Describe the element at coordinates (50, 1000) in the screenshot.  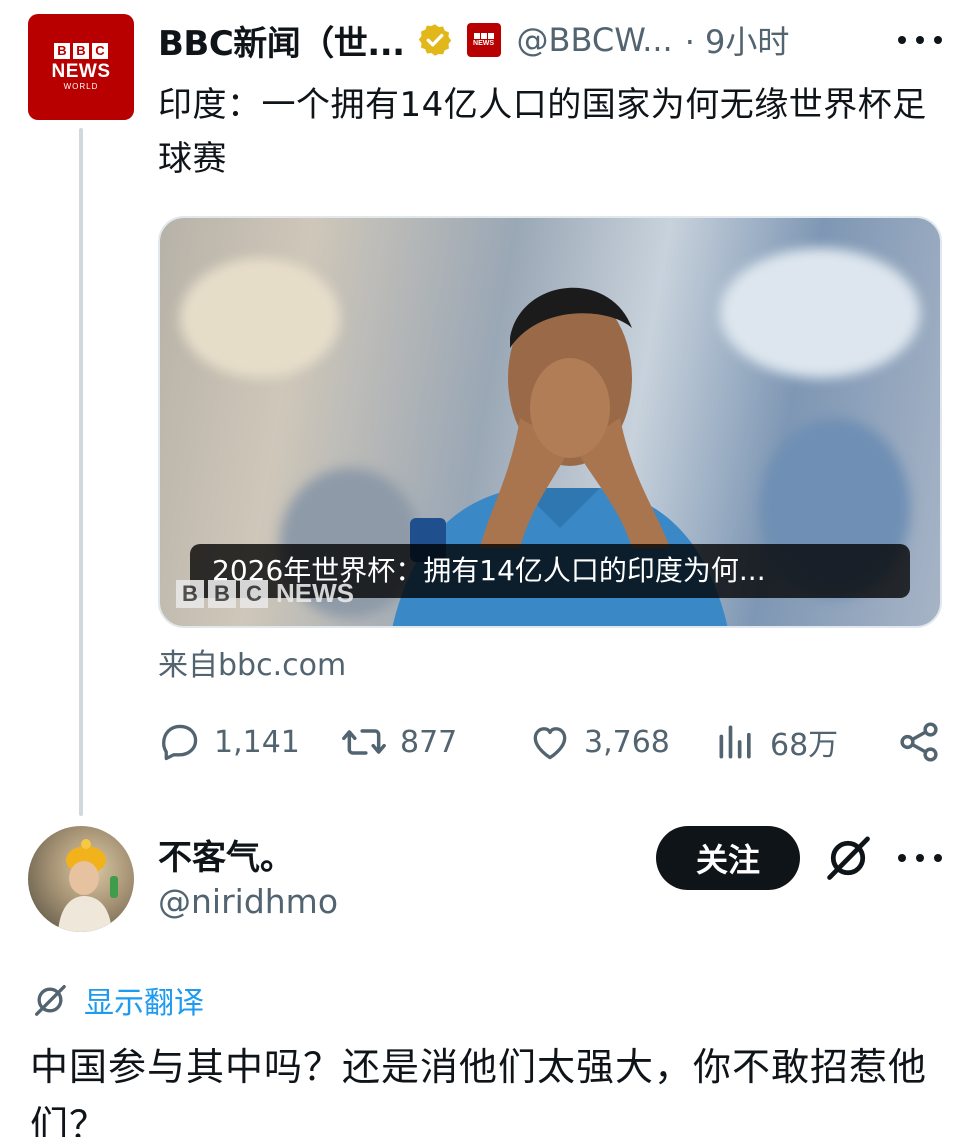
I see `translate-grok-icon` at that location.